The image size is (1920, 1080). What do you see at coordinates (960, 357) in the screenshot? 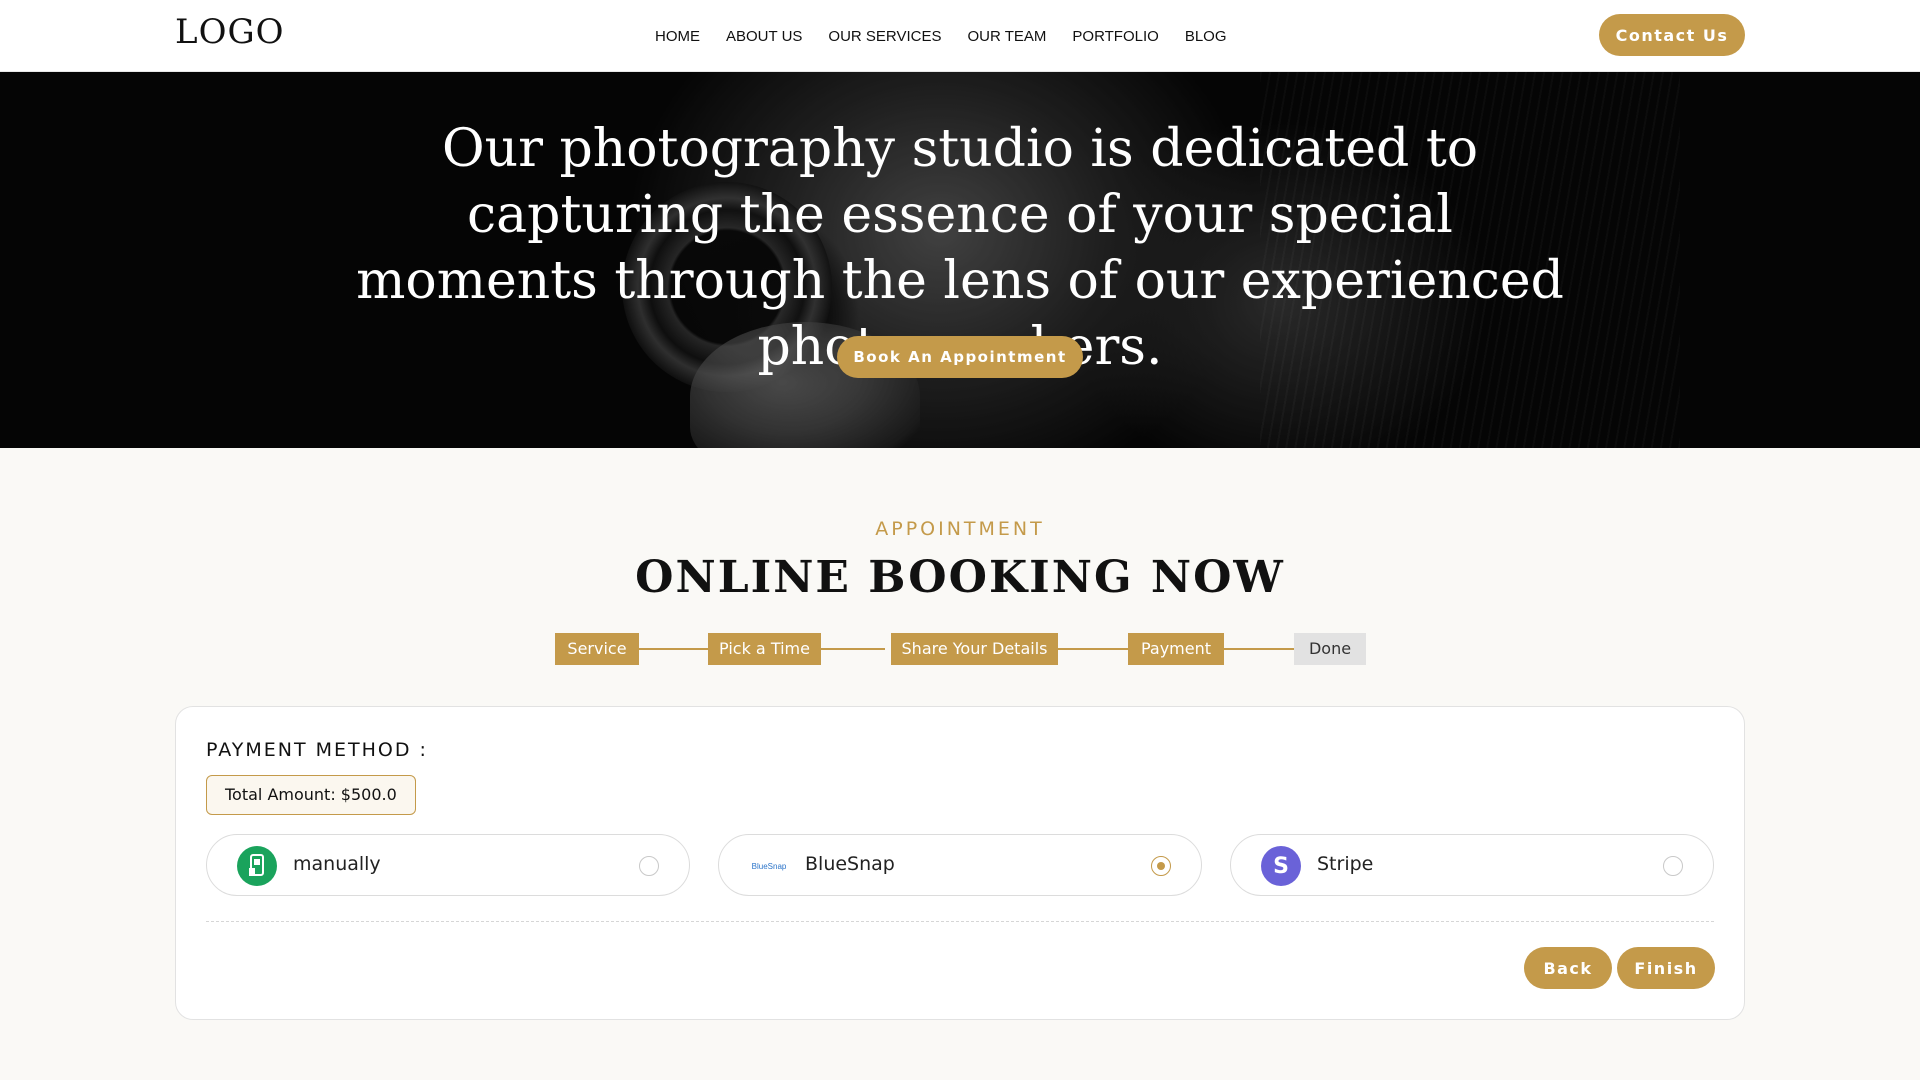
I see `book-appointment-button: Book An Appointment` at bounding box center [960, 357].